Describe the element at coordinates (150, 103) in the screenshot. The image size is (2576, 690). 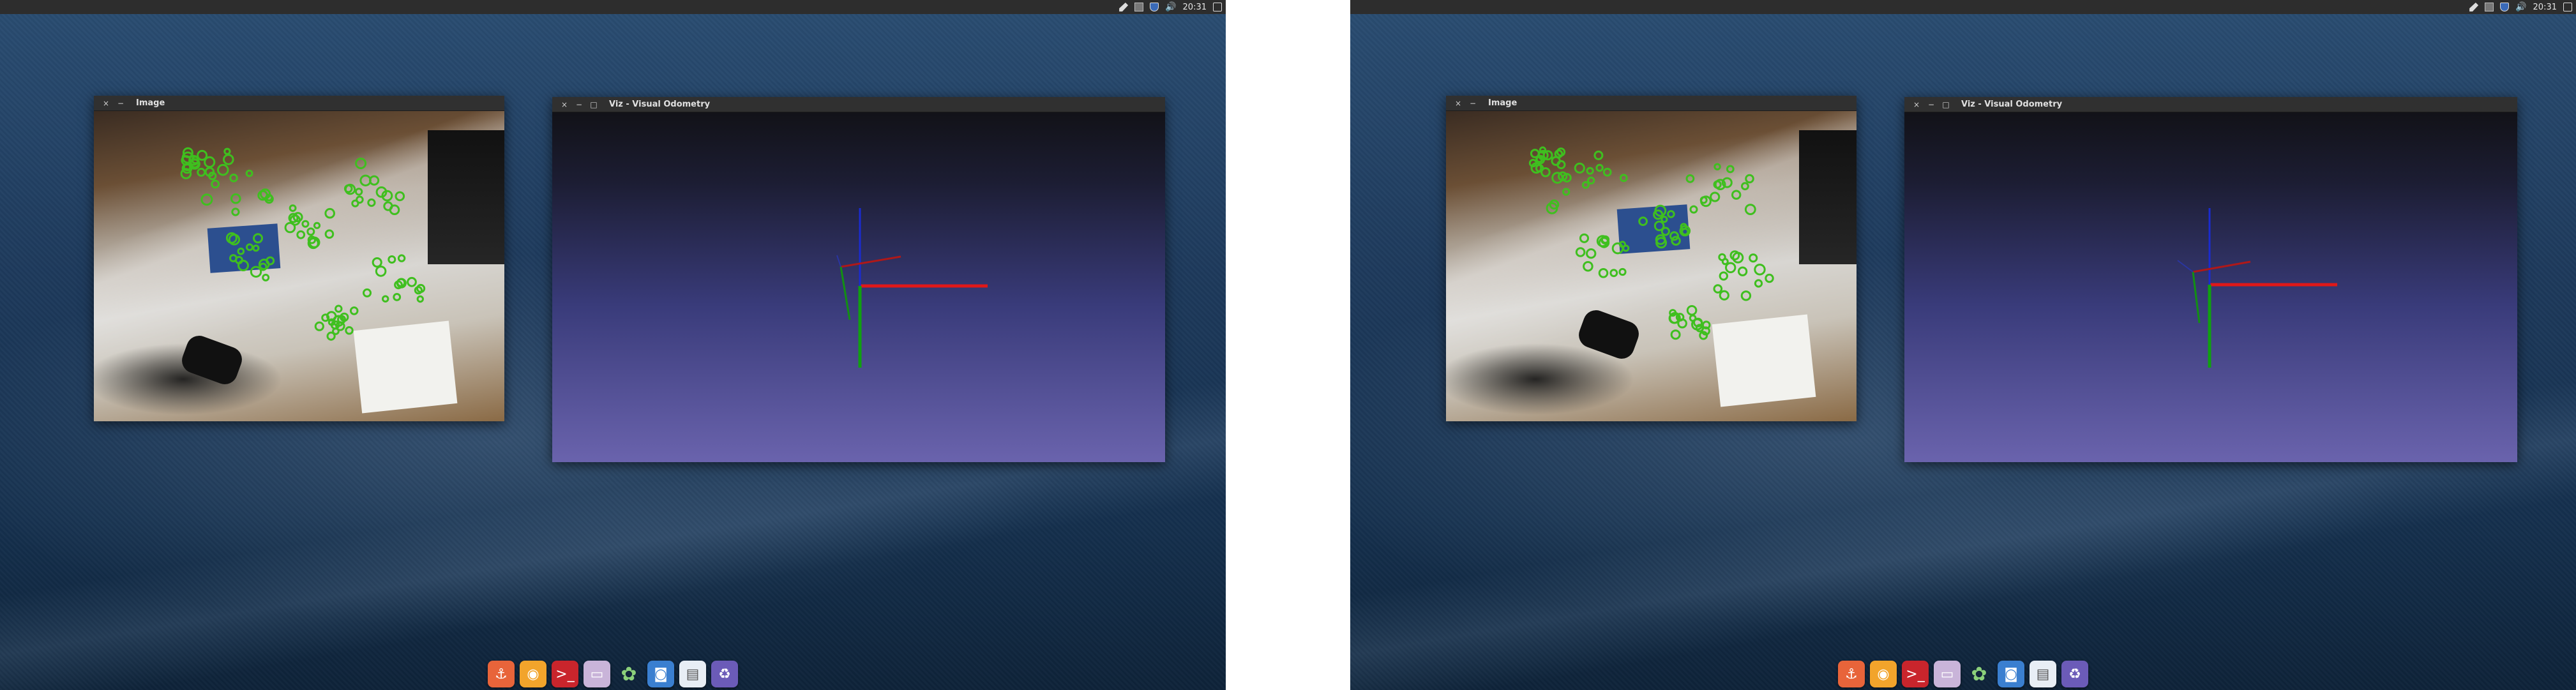
I see `window-title: Image` at that location.